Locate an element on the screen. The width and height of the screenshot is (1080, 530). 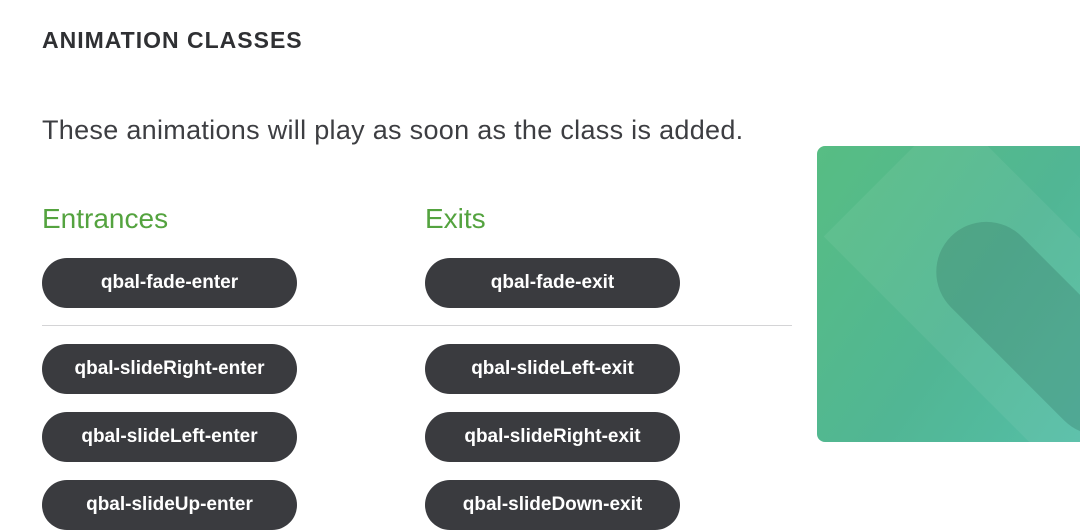
slide-left-exit-button: qbal-slideLeft-exit is located at coordinates (552, 369).